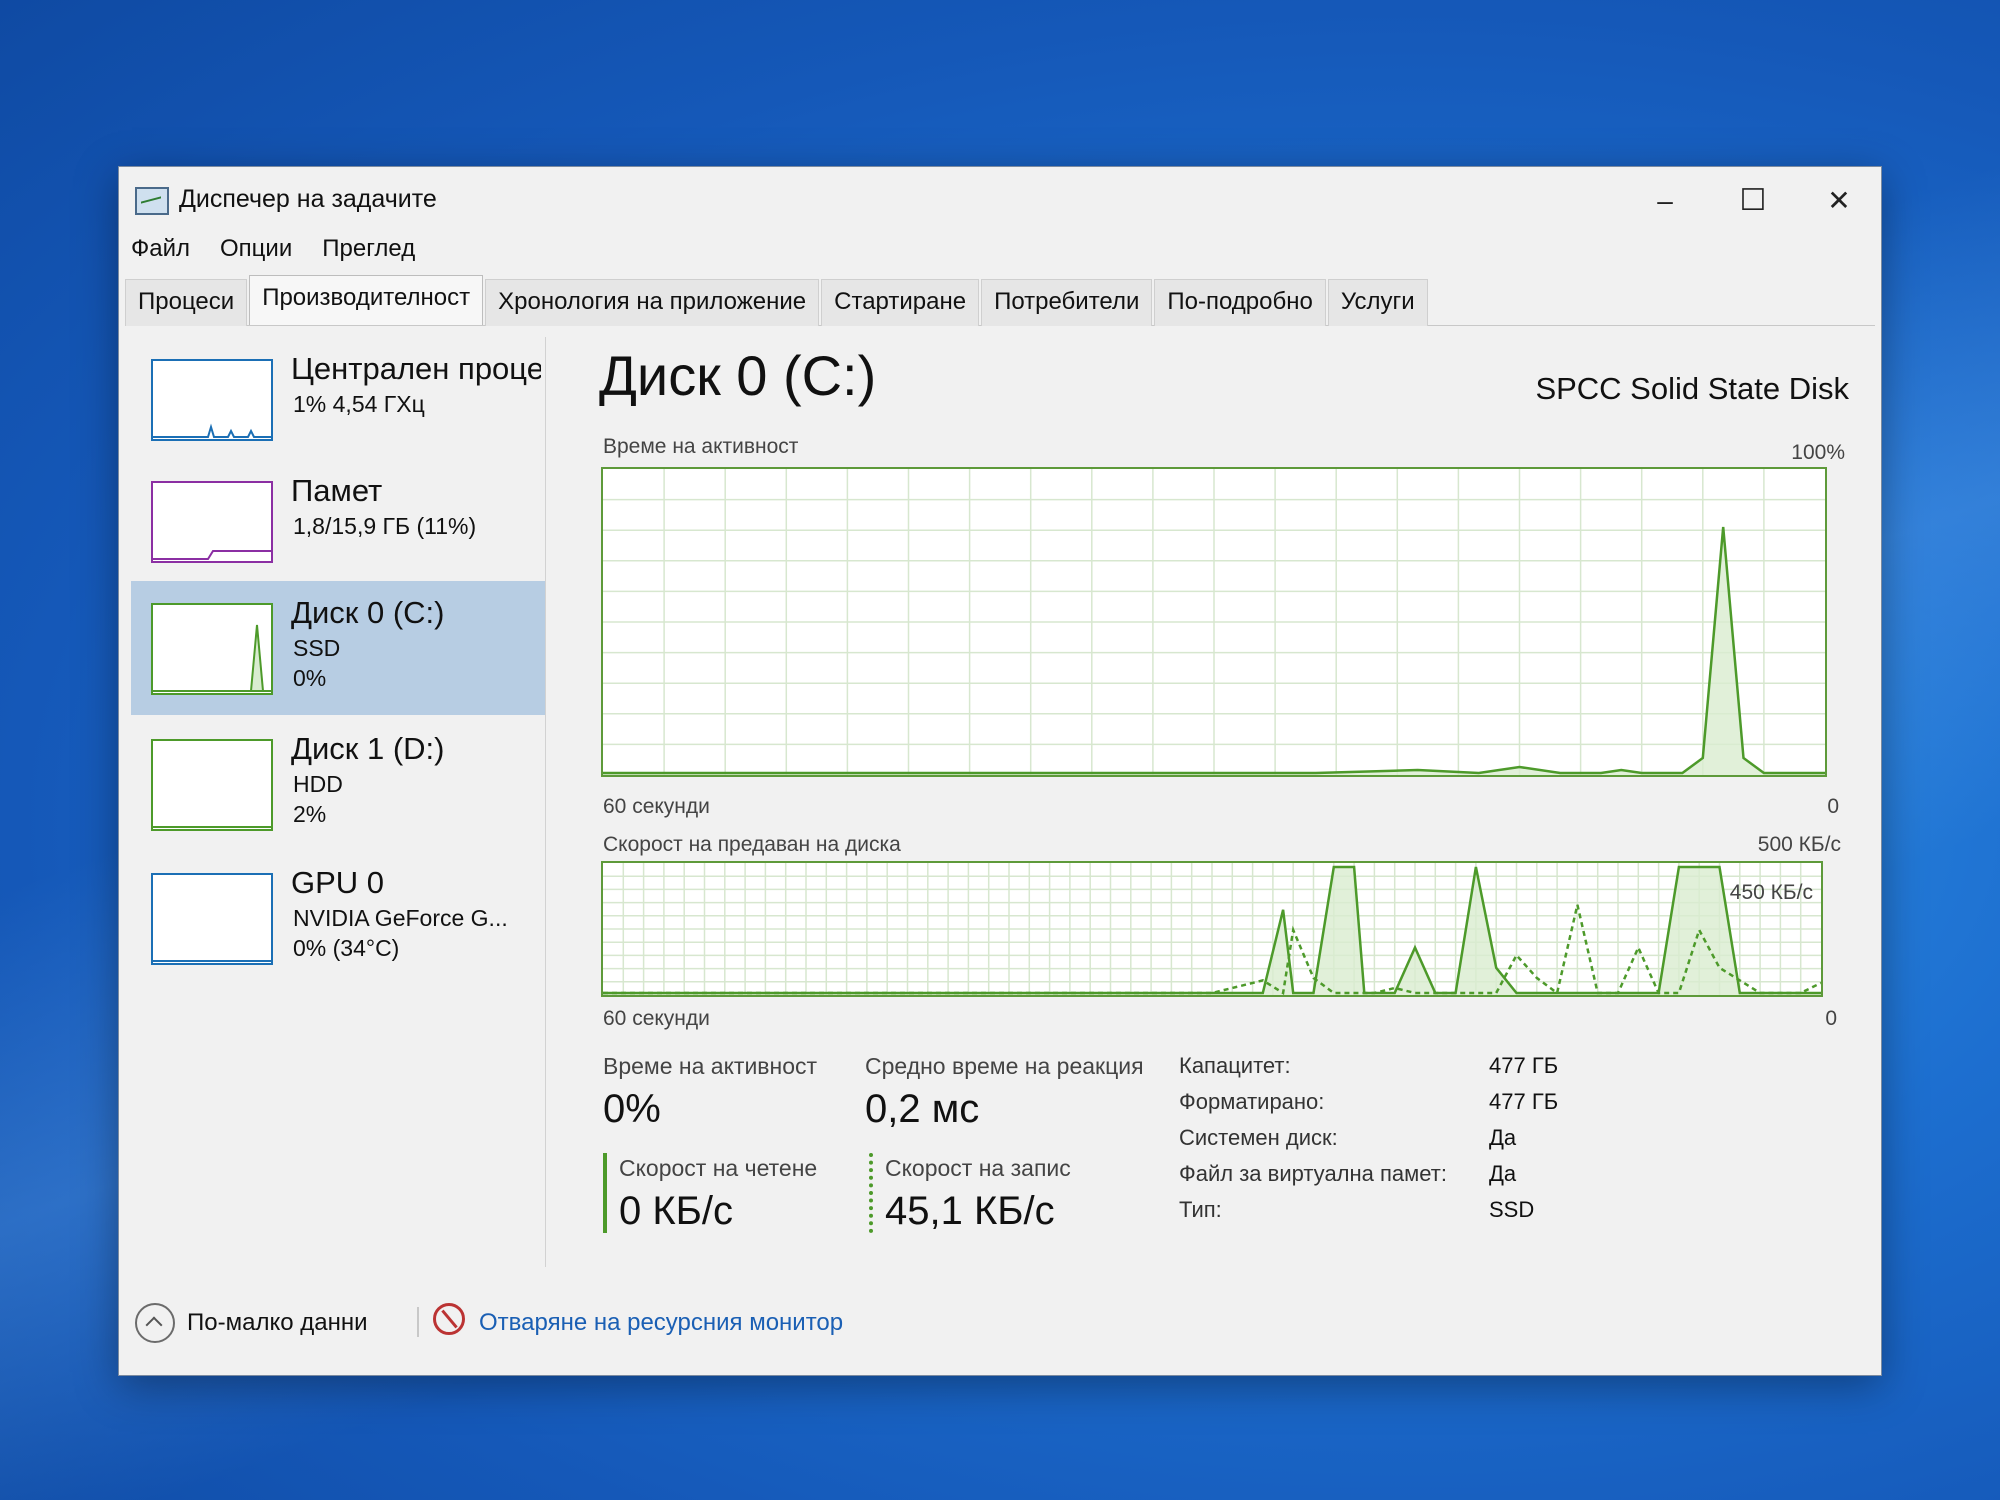  What do you see at coordinates (368, 748) in the screenshot?
I see `sidebar-disk1-title: Диск 1 (D:)` at bounding box center [368, 748].